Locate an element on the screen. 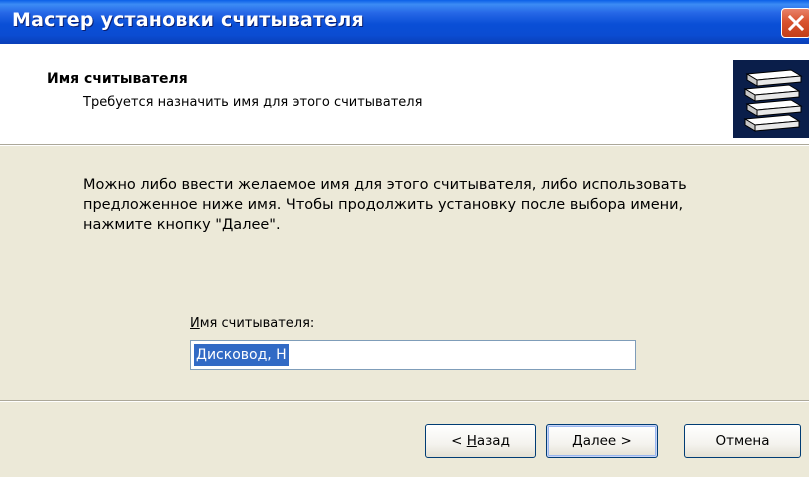 Image resolution: width=809 pixels, height=477 pixels. window-title: Мастер установки считывателя is located at coordinates (188, 20).